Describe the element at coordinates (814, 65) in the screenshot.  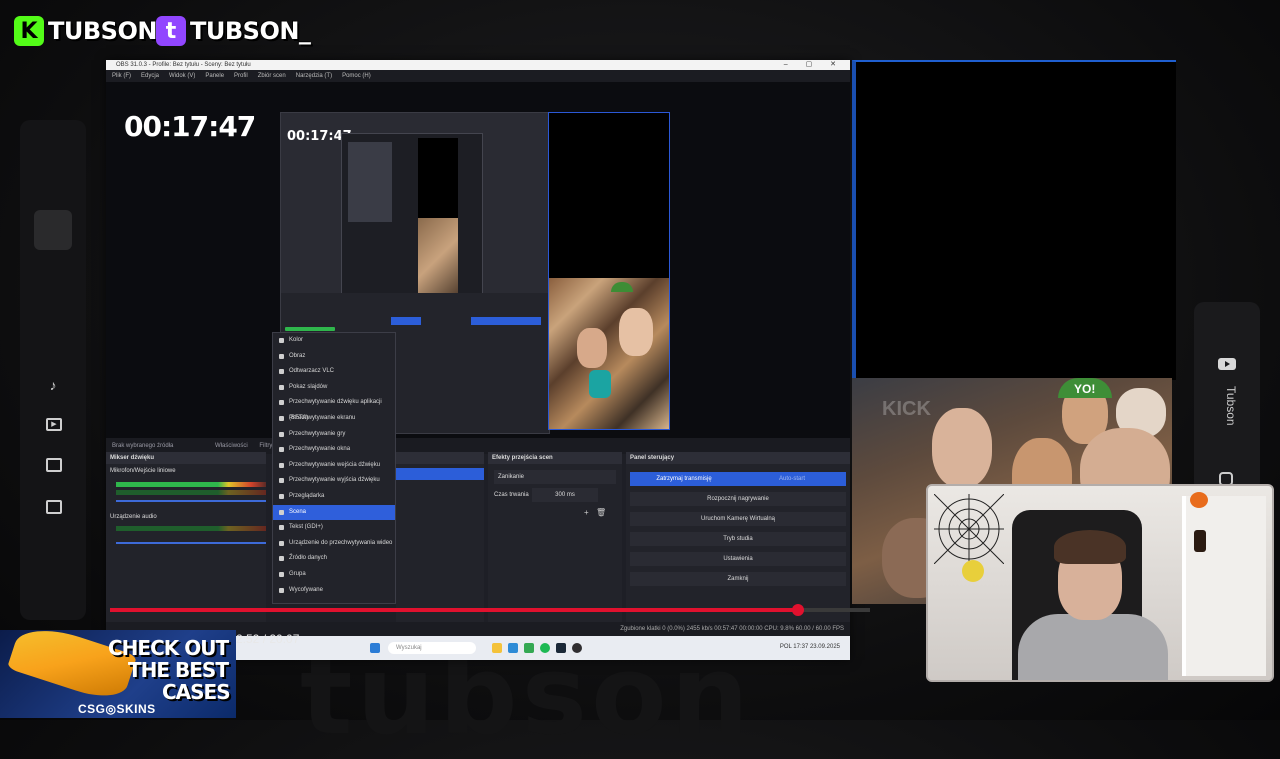
I see `window-controls: – ▢ ✕` at that location.